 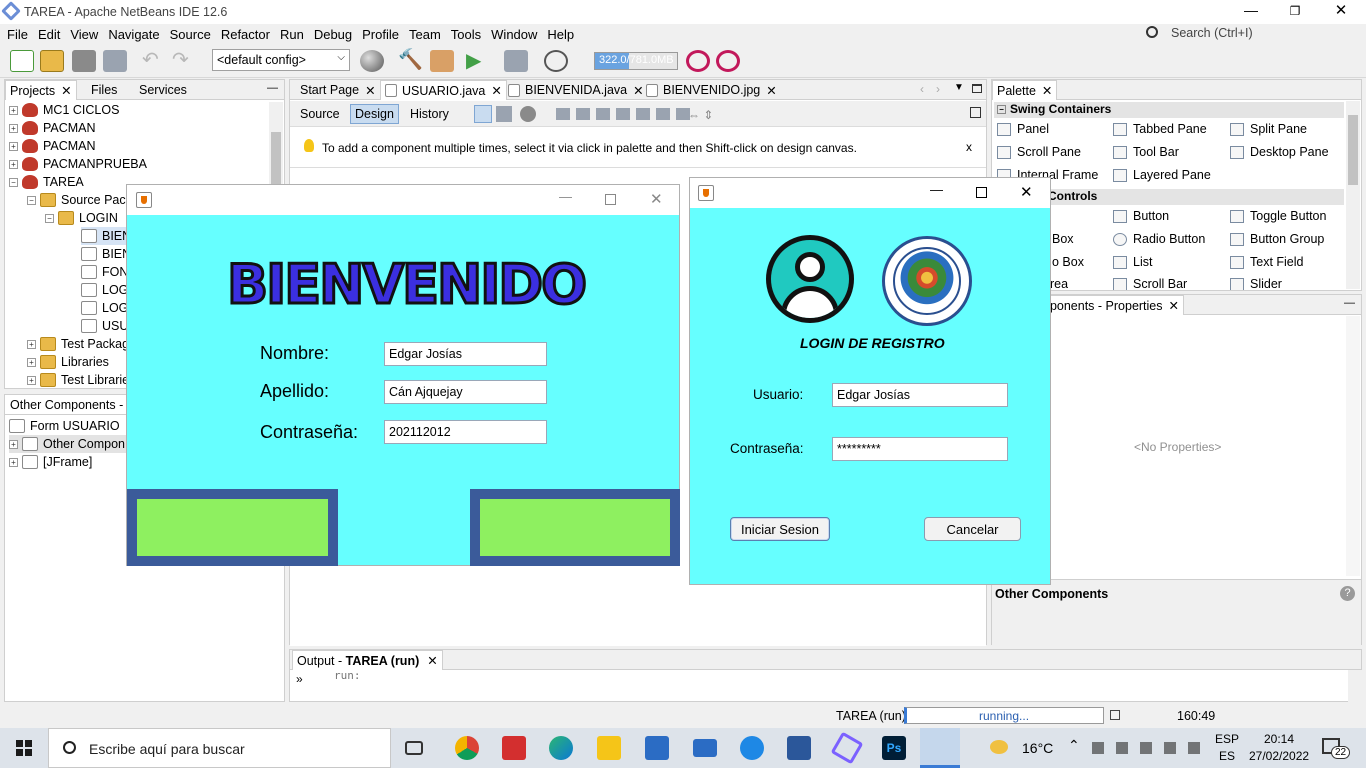 What do you see at coordinates (414, 748) in the screenshot?
I see `task-view-icon` at bounding box center [414, 748].